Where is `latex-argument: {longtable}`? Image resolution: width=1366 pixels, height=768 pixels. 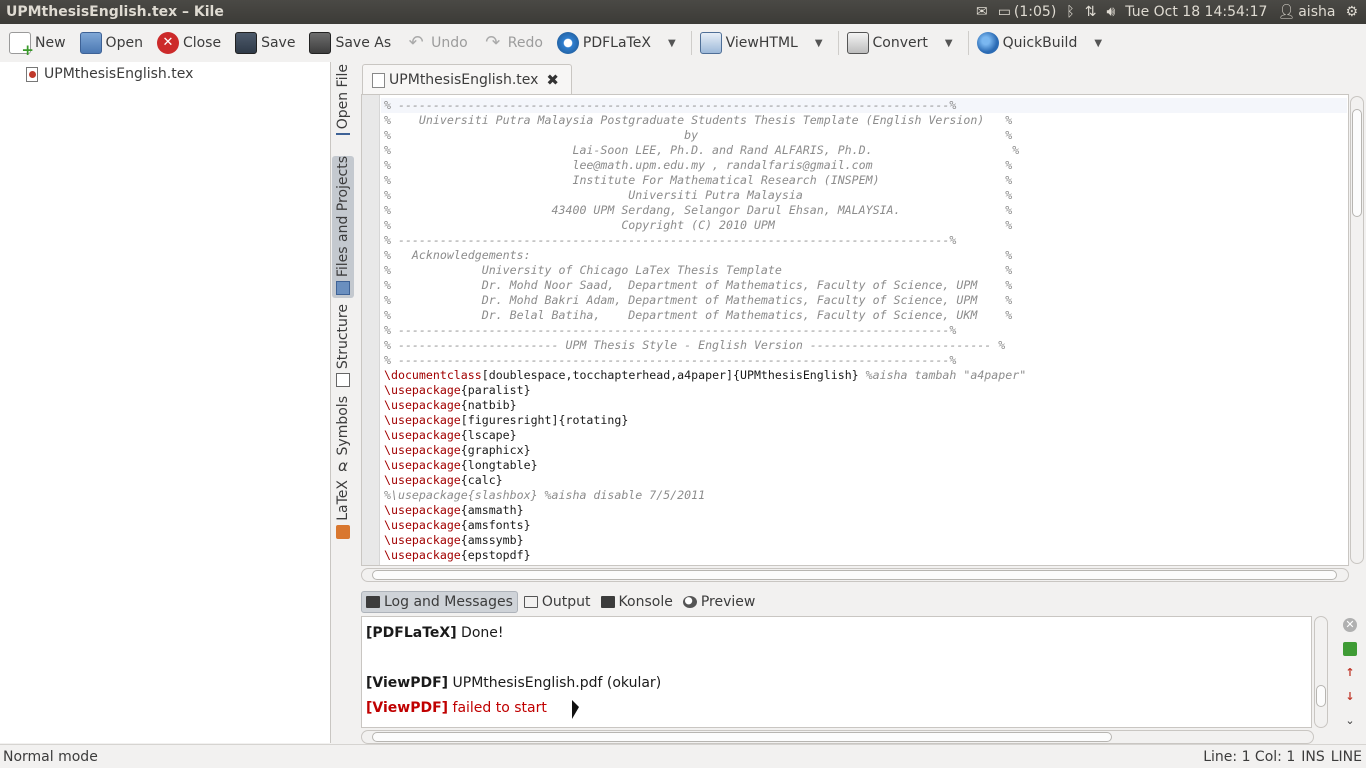
latex-argument: {longtable} is located at coordinates (499, 465).